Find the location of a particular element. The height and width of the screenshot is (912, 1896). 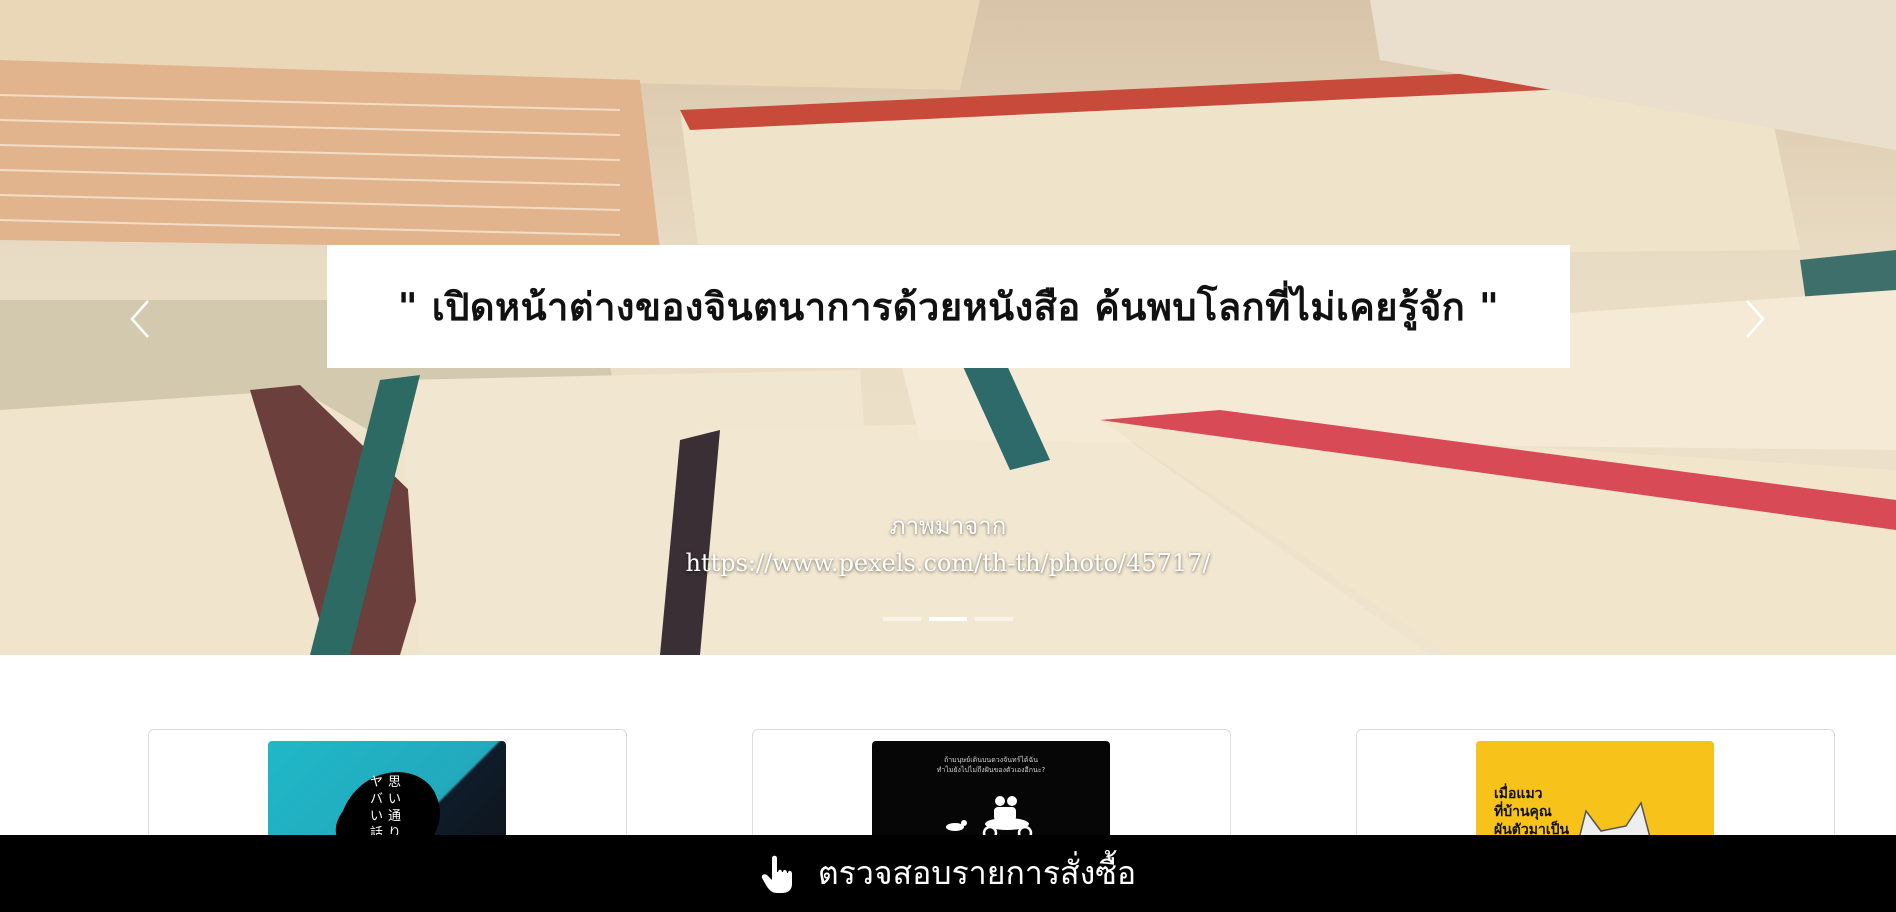

chevron-right-icon is located at coordinates (1755, 319).